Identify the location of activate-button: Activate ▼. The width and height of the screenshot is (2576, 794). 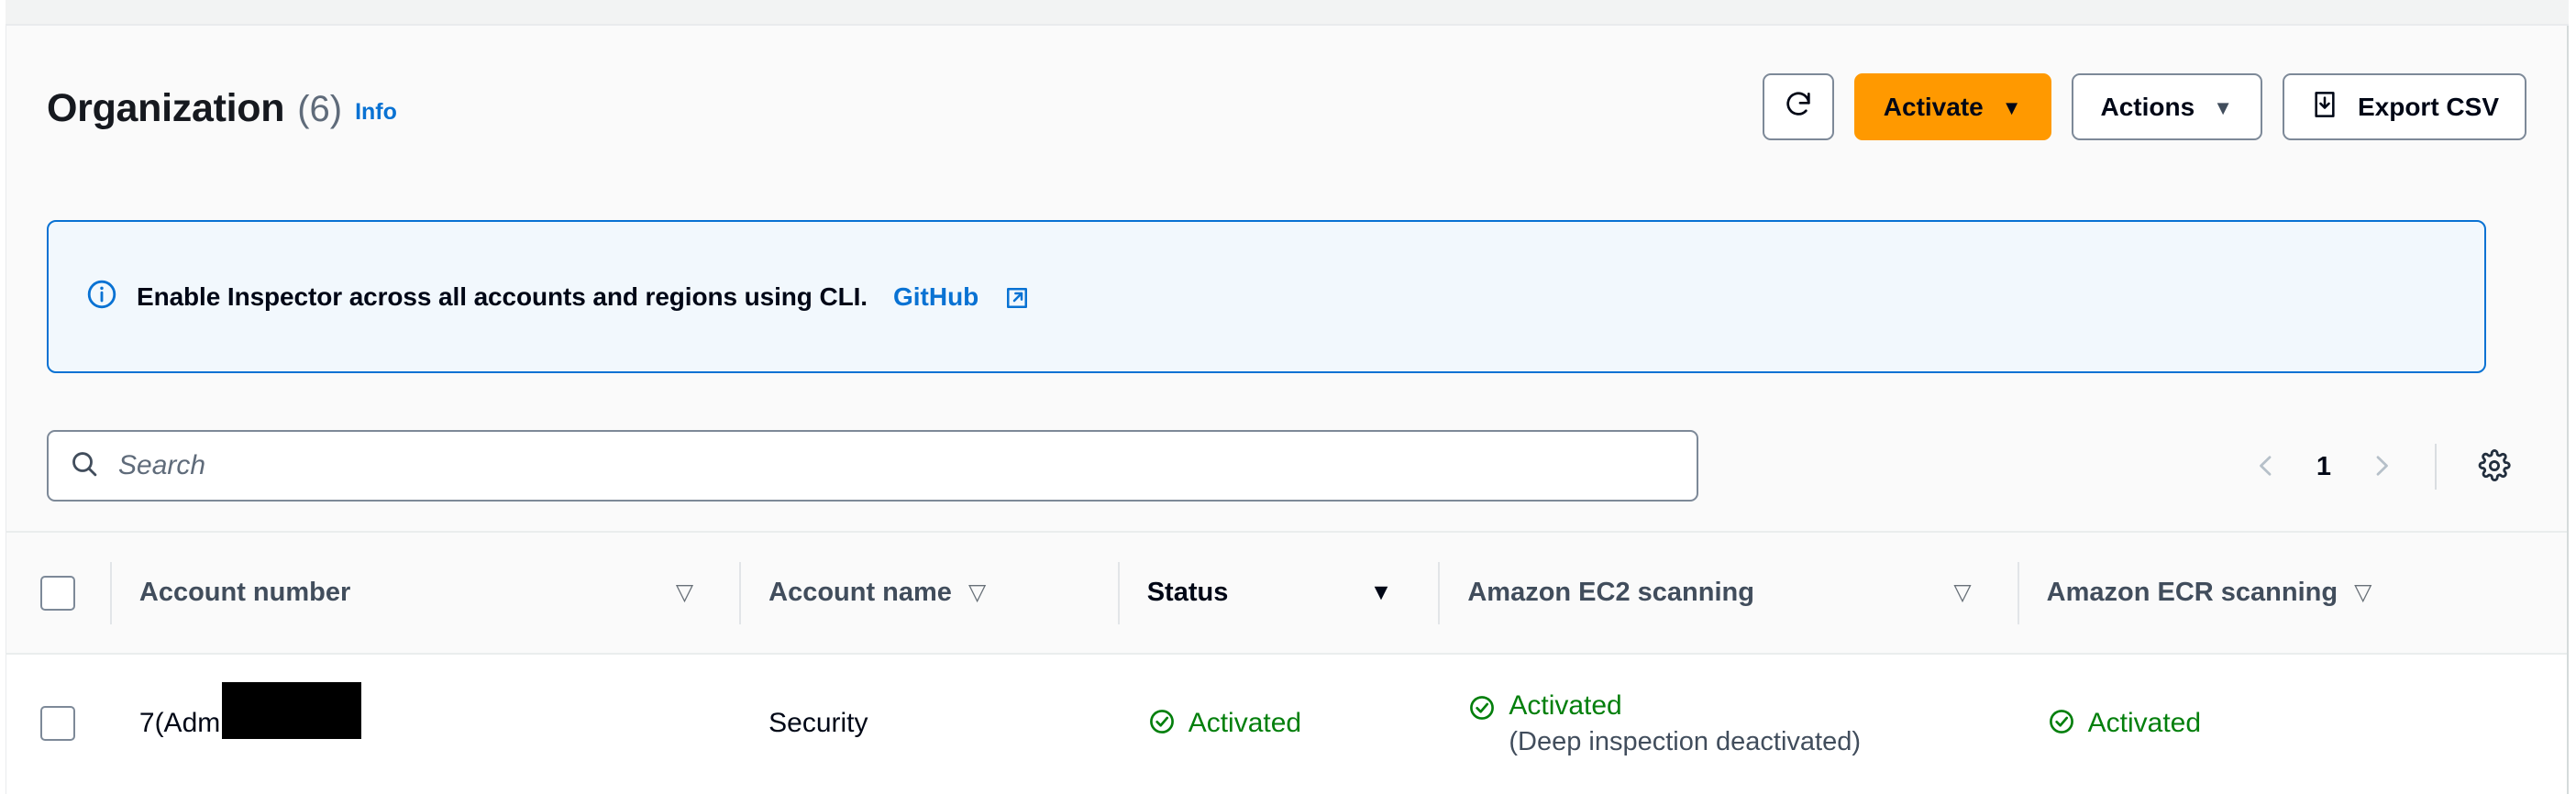
(1952, 106).